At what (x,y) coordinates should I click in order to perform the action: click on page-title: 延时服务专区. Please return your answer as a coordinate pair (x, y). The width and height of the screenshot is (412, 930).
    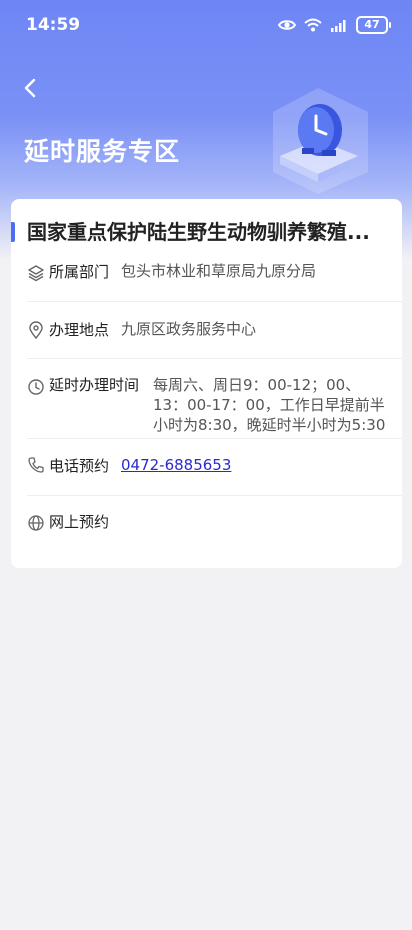
    Looking at the image, I should click on (102, 151).